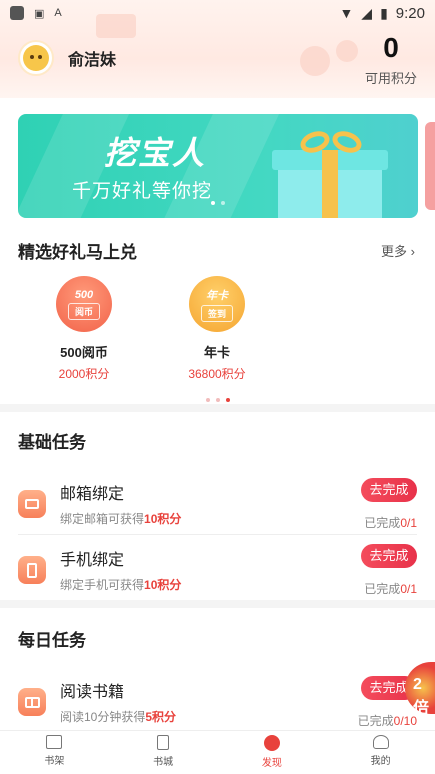  What do you see at coordinates (217, 703) in the screenshot?
I see `task-row: 阅读书籍 阅读10分钟获得5积分 去完成 已完成0/10` at bounding box center [217, 703].